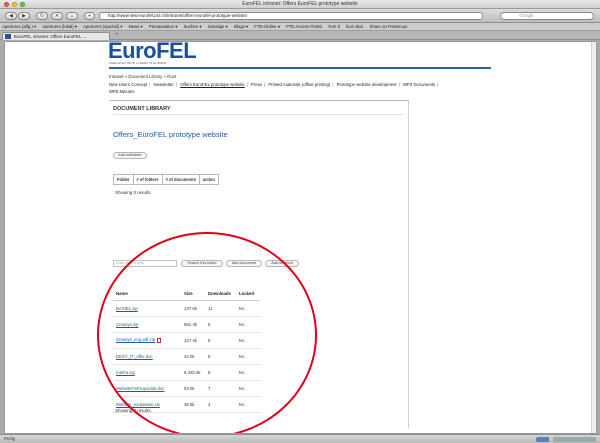  I want to click on add-bookmark-button: +, so click(89, 16).